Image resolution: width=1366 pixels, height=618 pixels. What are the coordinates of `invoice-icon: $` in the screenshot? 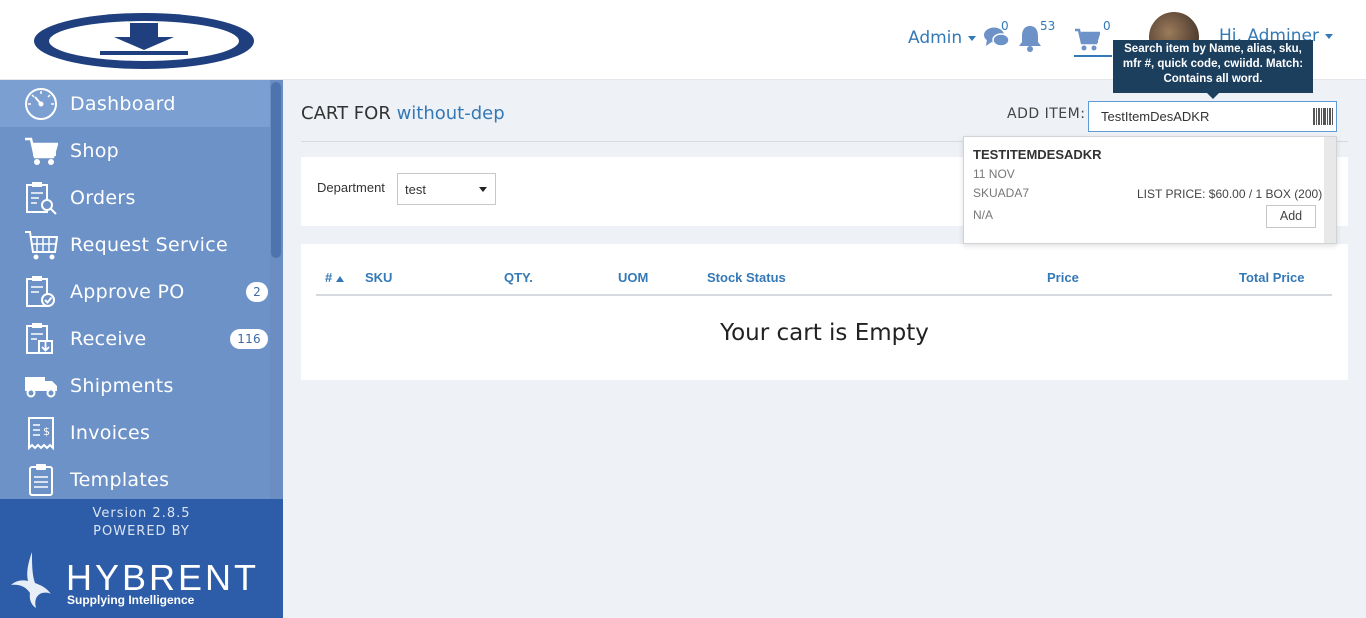 It's located at (41, 433).